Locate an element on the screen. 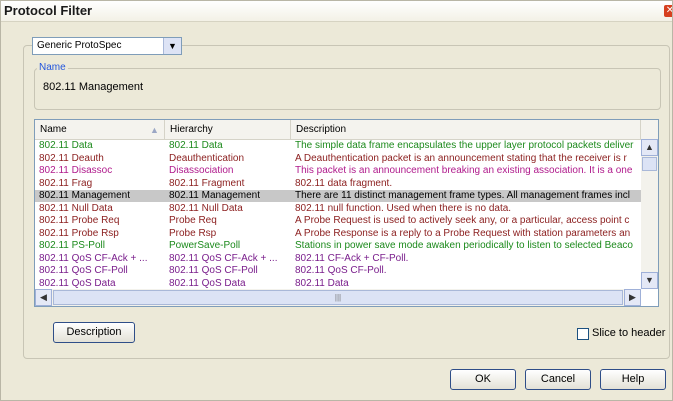 Image resolution: width=673 pixels, height=401 pixels. arrow-right-icon: ▶ is located at coordinates (632, 297).